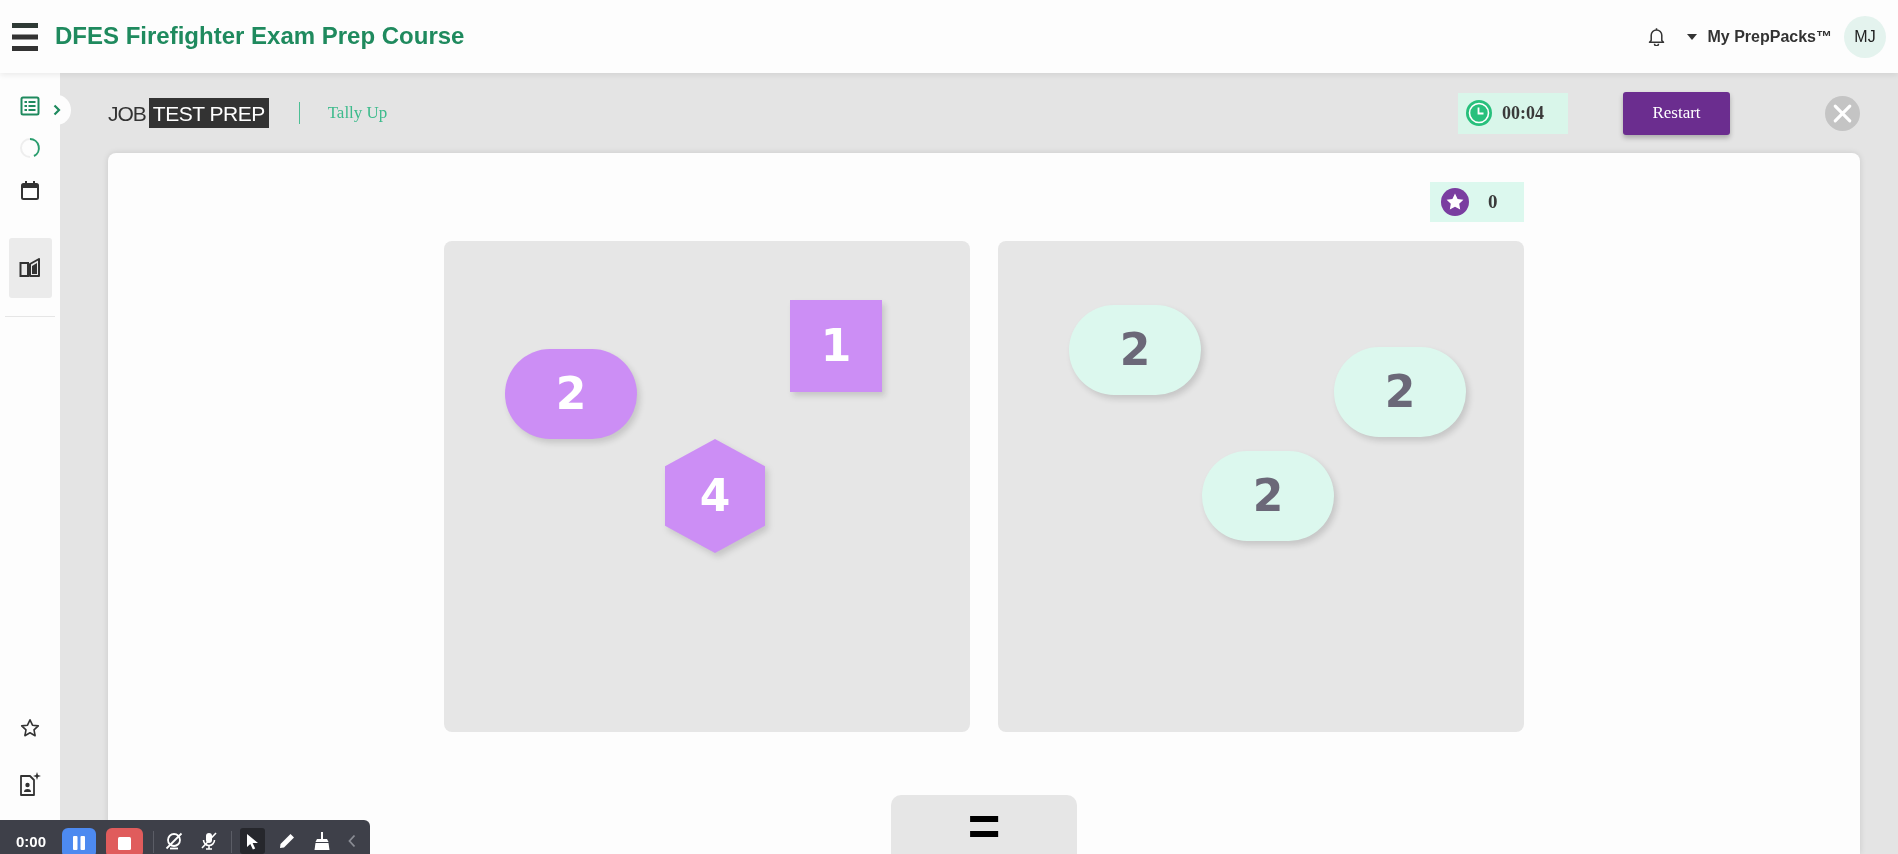 The image size is (1898, 854). Describe the element at coordinates (1692, 36) in the screenshot. I see `caret-icon` at that location.